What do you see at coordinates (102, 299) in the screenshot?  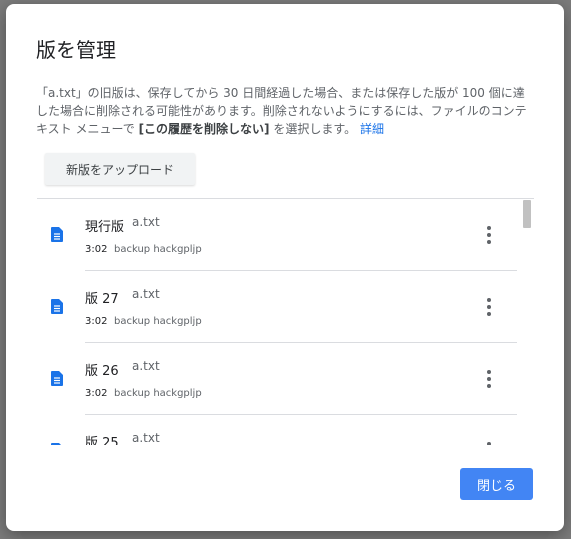 I see `version-name: 版 27` at bounding box center [102, 299].